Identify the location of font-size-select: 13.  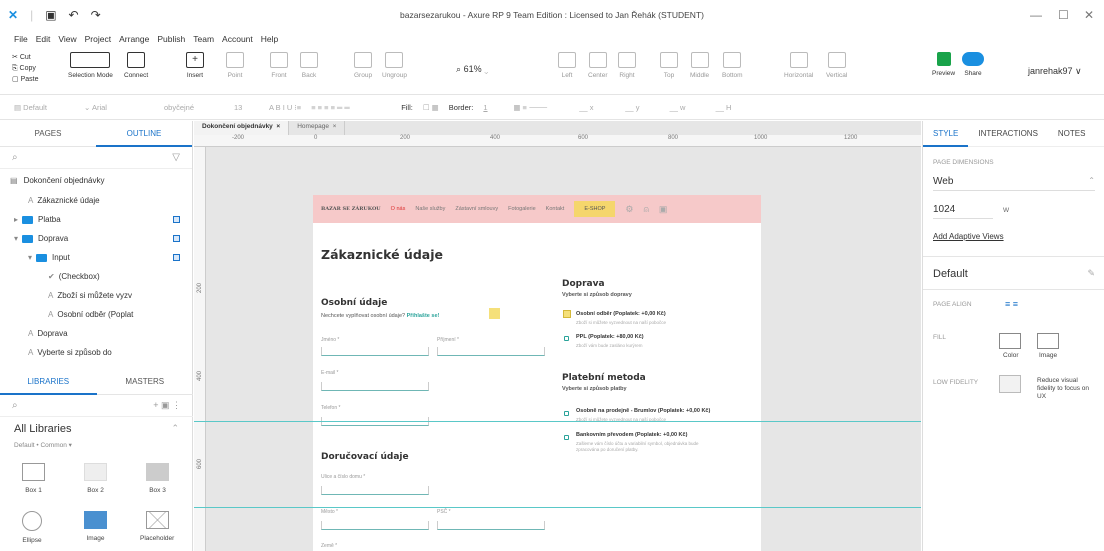
(246, 107).